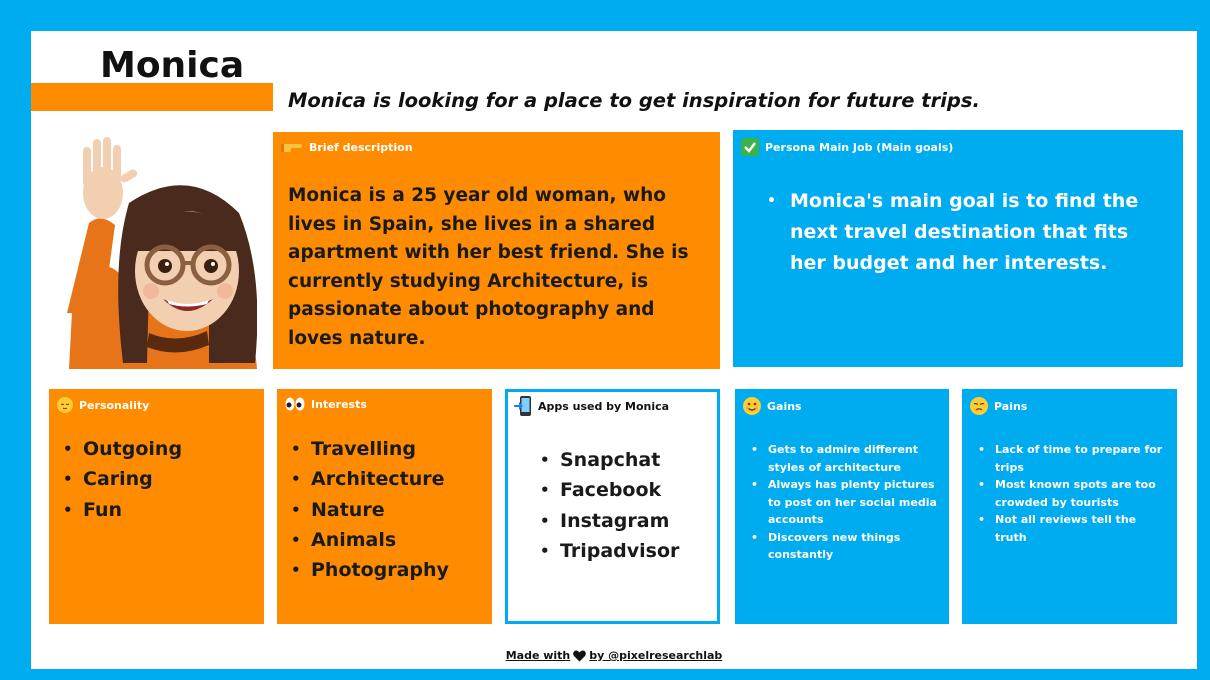  I want to click on apps-list: Snapchat Facebook Instagram Tripadvisor, so click(606, 505).